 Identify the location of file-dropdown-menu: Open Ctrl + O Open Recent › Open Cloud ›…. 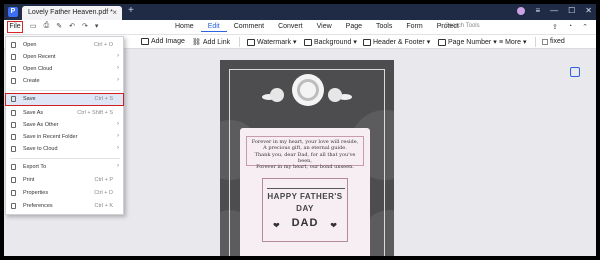
(64, 125).